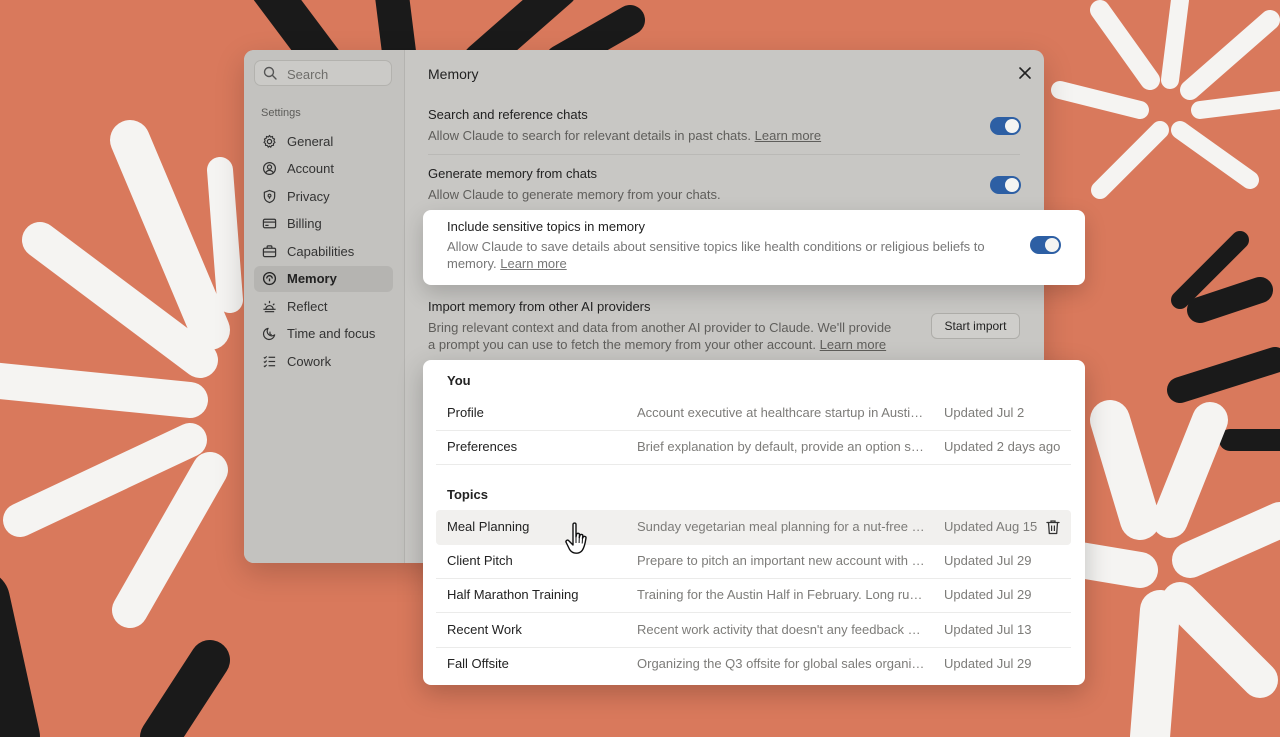 Image resolution: width=1280 pixels, height=737 pixels. Describe the element at coordinates (269, 306) in the screenshot. I see `sunrise-icon` at that location.